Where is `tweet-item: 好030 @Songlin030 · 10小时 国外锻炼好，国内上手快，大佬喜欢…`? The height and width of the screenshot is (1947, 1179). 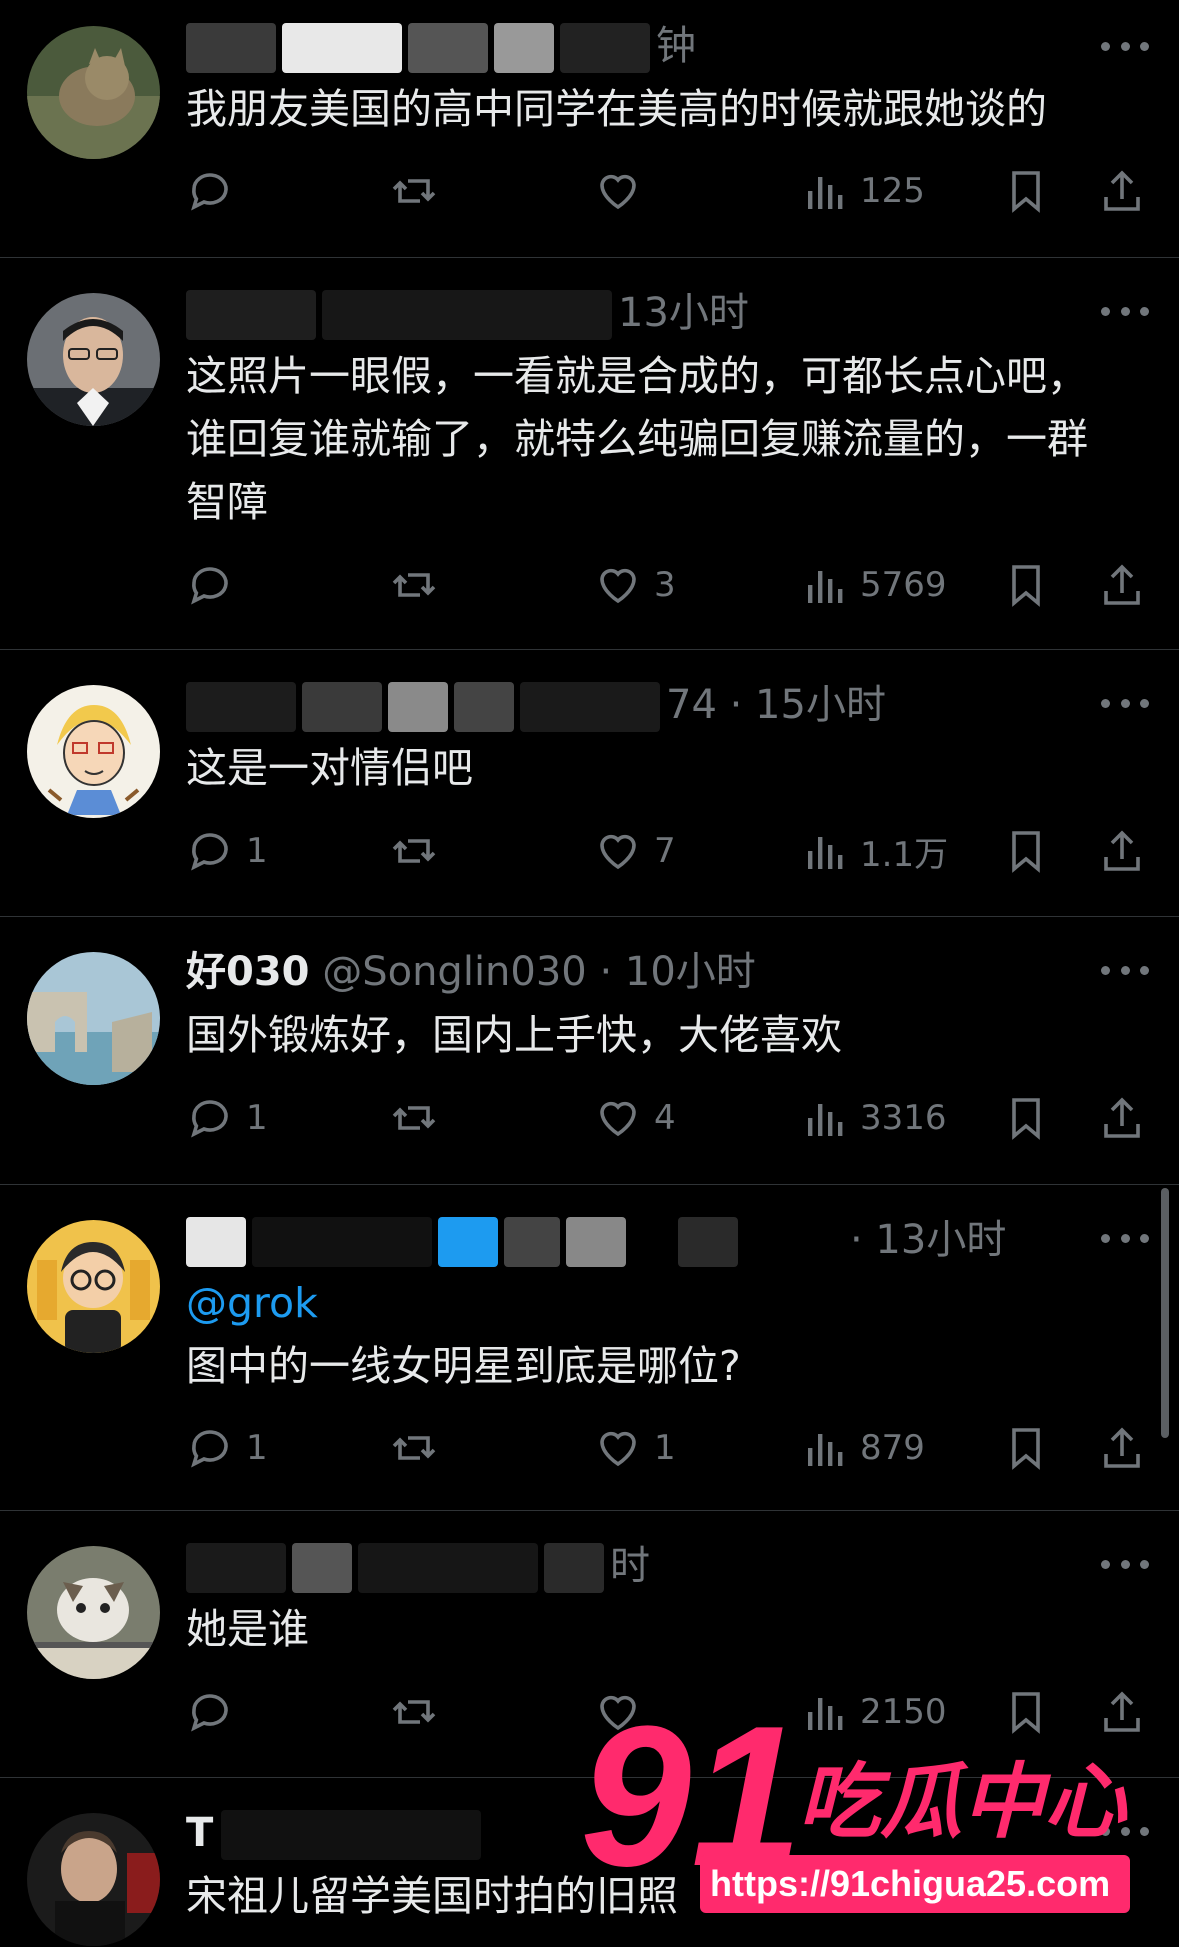
tweet-item: 好030 @Songlin030 · 10小时 国外锻炼好，国内上手快，大佬喜欢… is located at coordinates (589, 1050).